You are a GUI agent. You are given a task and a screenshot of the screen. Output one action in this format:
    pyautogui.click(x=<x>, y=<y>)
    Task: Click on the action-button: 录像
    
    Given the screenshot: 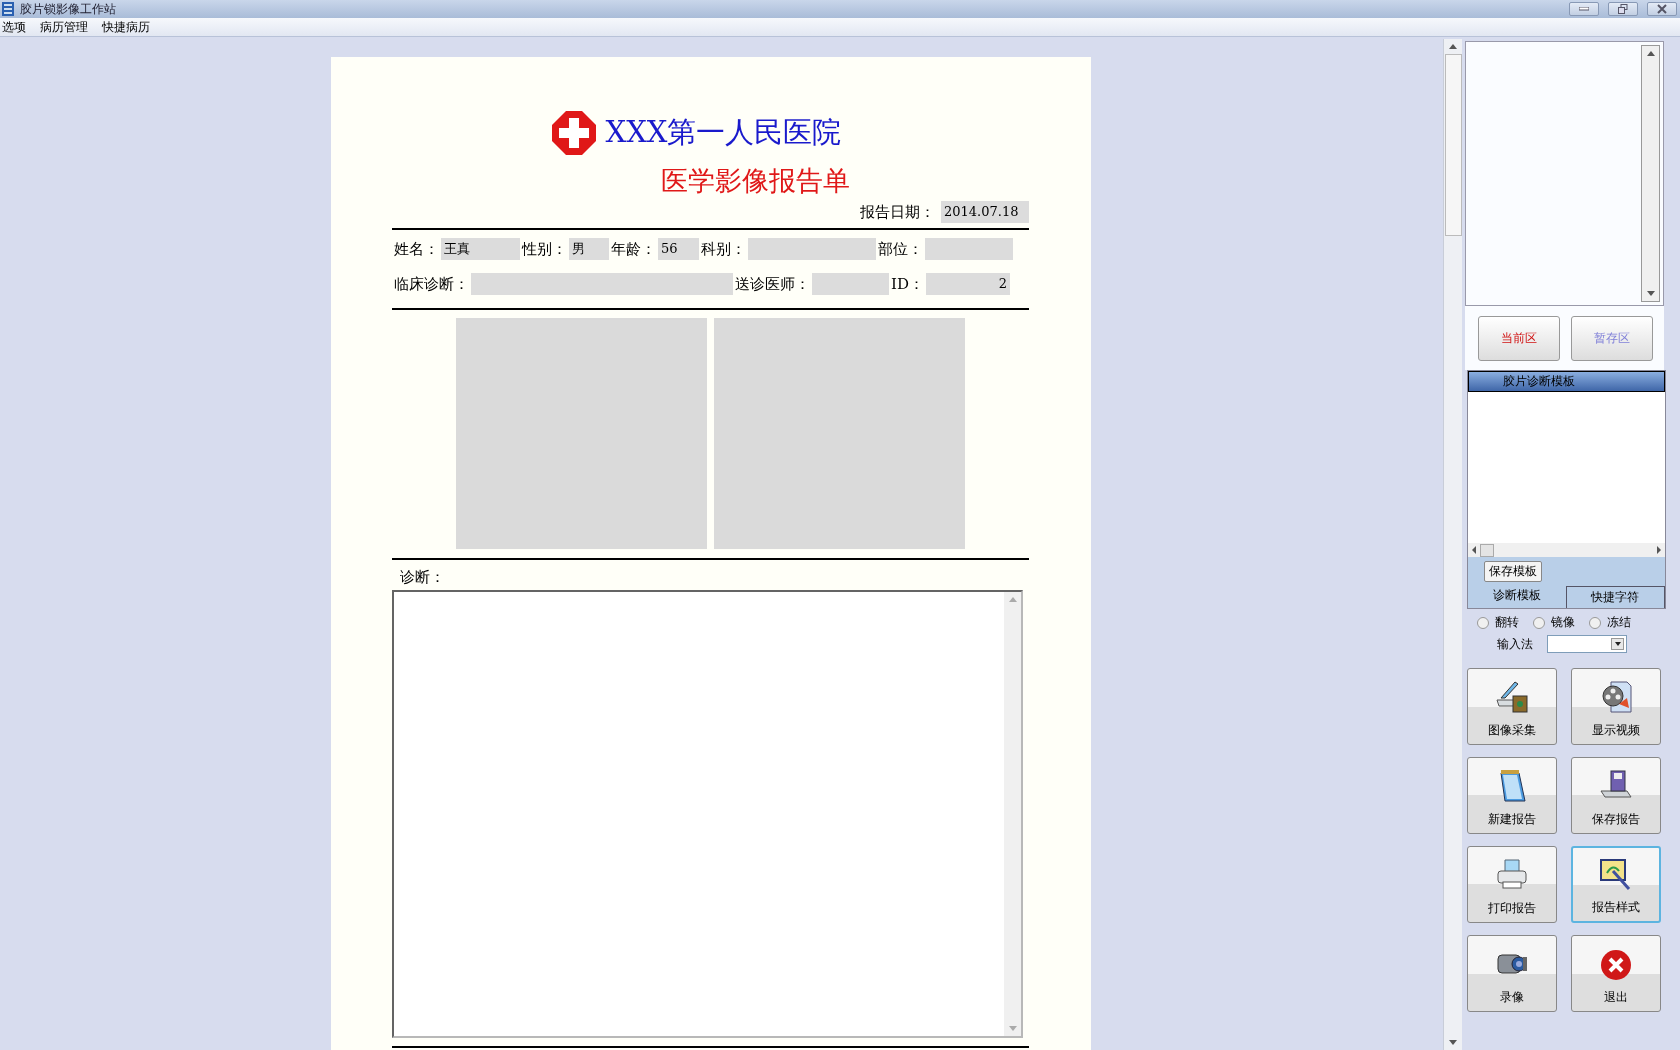 What is the action you would take?
    pyautogui.click(x=1512, y=973)
    